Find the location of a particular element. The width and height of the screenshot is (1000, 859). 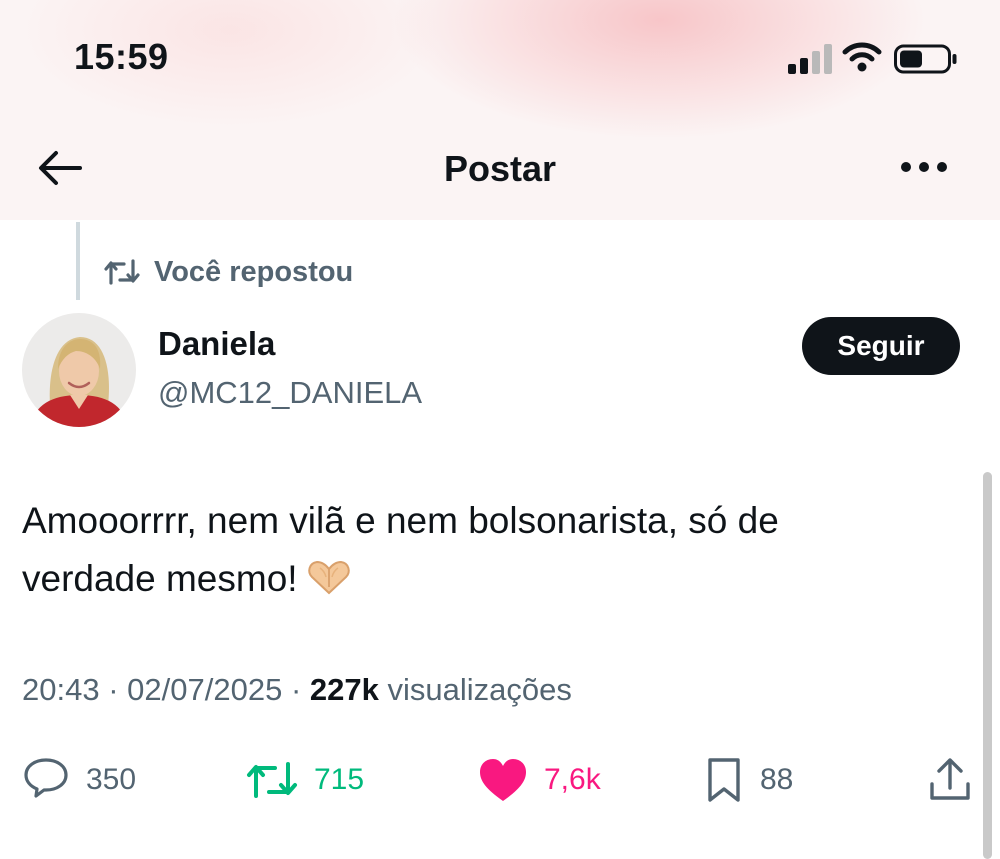

author-name: Daniela is located at coordinates (216, 344).